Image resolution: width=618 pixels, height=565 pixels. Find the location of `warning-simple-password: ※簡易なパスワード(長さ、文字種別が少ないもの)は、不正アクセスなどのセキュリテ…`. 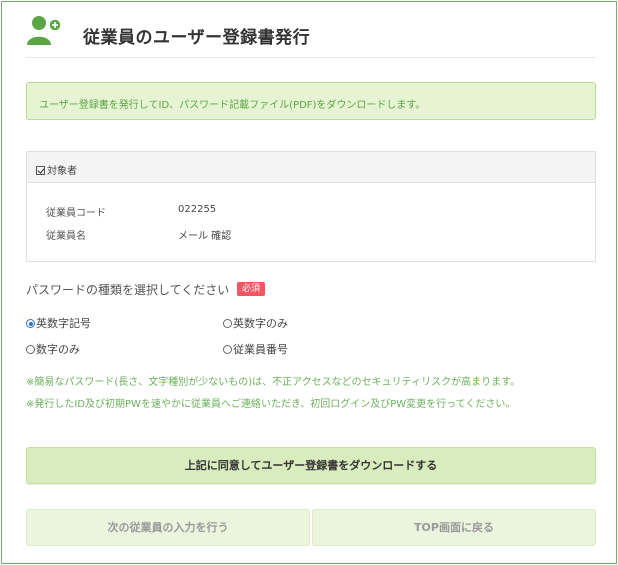

warning-simple-password: ※簡易なパスワード(長さ、文字種別が少ないもの)は、不正アクセスなどのセキュリテ… is located at coordinates (273, 382).